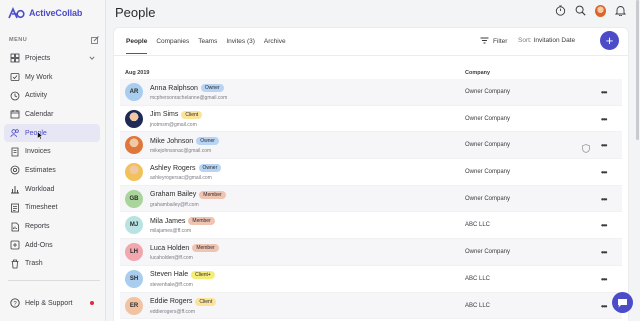 The height and width of the screenshot is (321, 640). I want to click on tab-archive: Archive, so click(275, 45).